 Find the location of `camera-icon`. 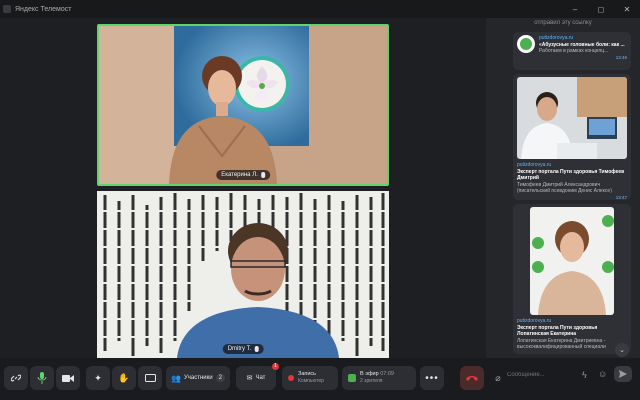

camera-icon is located at coordinates (68, 378).